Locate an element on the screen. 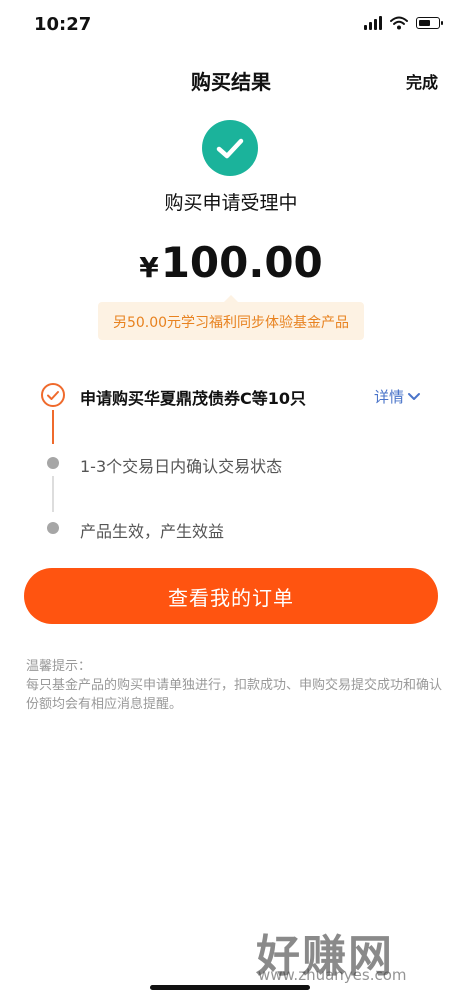 The image size is (462, 1000). wifi-icon is located at coordinates (399, 23).